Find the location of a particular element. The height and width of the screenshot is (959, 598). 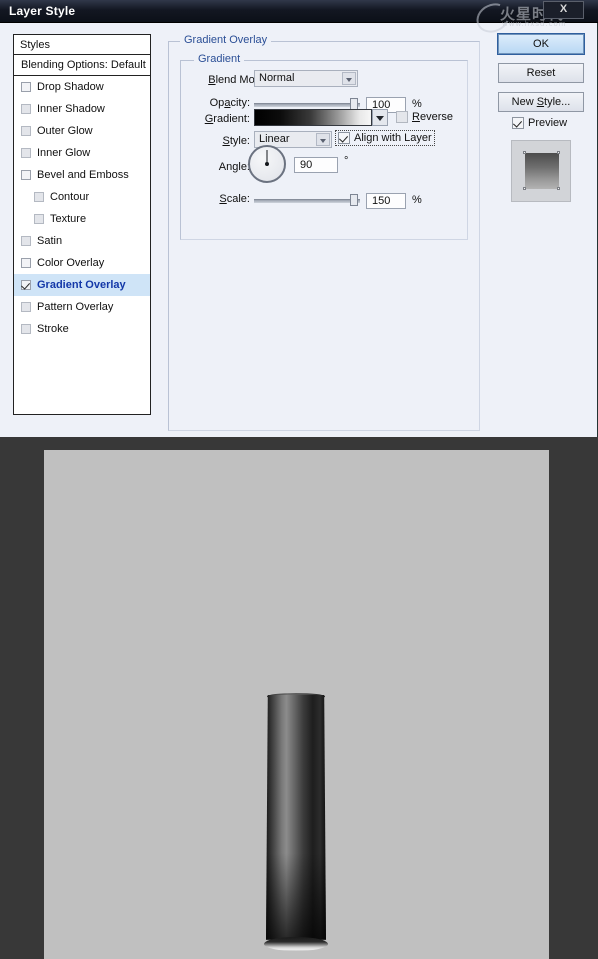

styles-list-item: Gradient Overlay is located at coordinates (82, 285).